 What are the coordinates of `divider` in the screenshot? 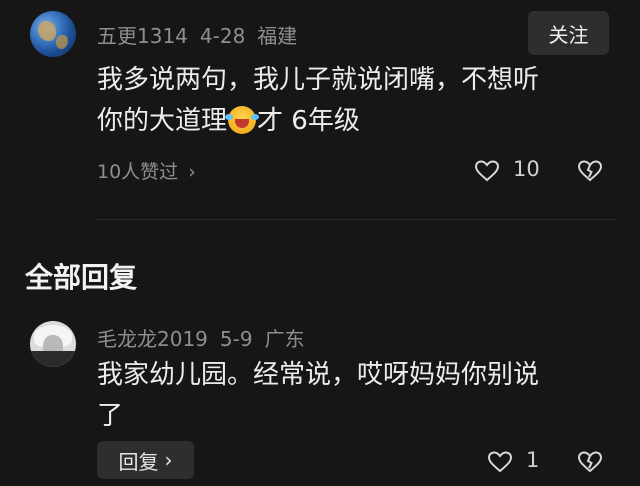 It's located at (356, 219).